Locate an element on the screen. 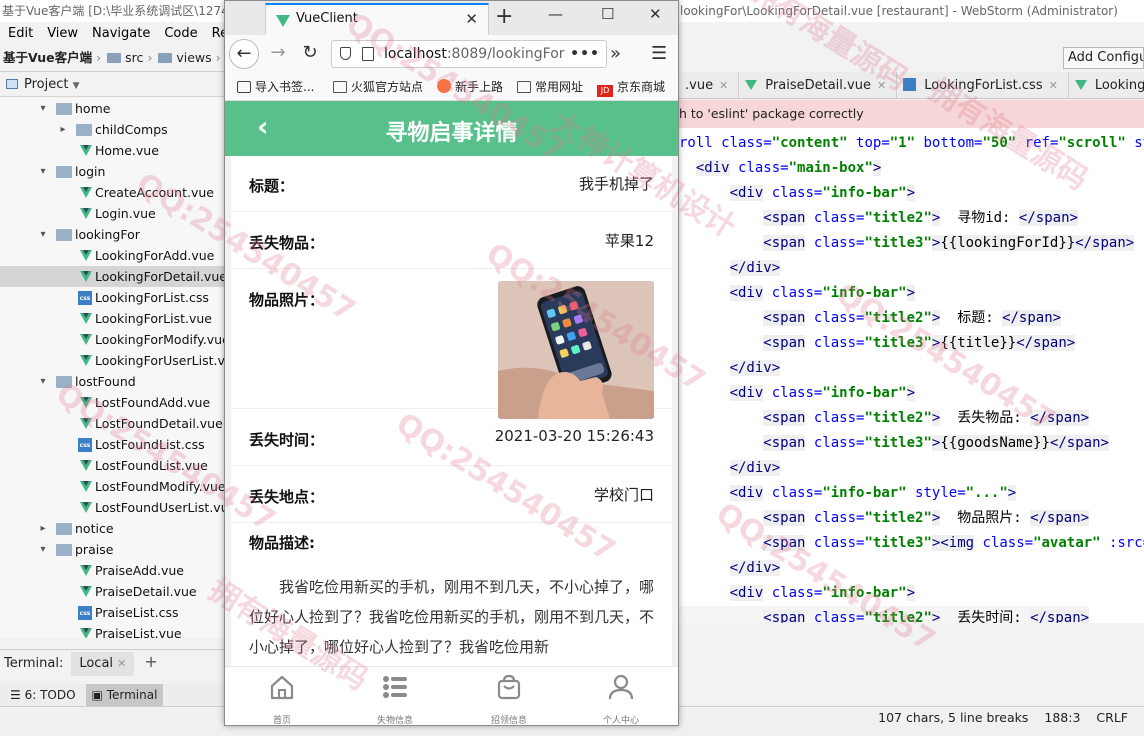 Image resolution: width=1144 pixels, height=736 pixels. page-info-icon is located at coordinates (368, 54).